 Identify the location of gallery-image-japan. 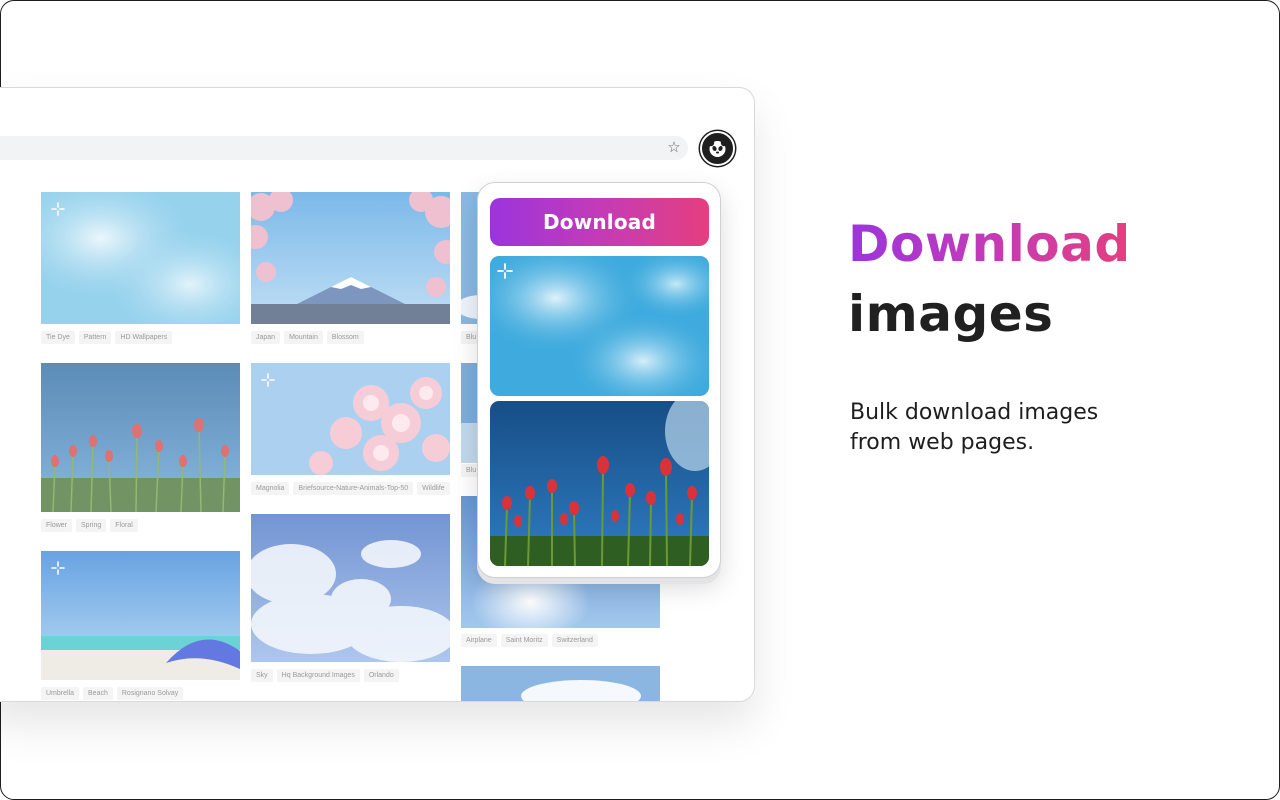
(350, 258).